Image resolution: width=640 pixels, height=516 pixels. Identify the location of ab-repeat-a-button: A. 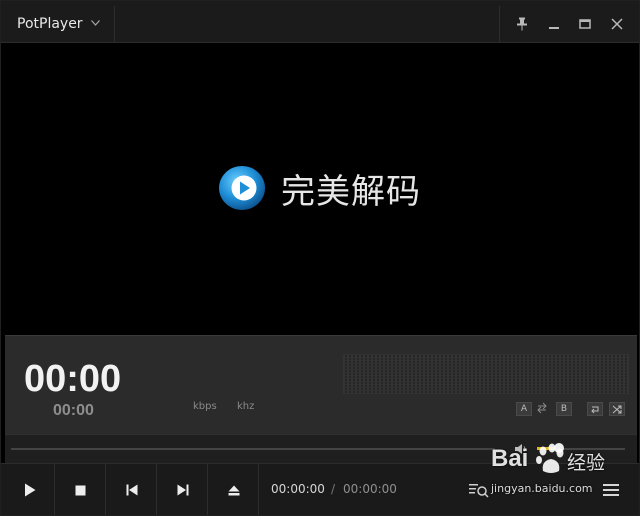
(524, 409).